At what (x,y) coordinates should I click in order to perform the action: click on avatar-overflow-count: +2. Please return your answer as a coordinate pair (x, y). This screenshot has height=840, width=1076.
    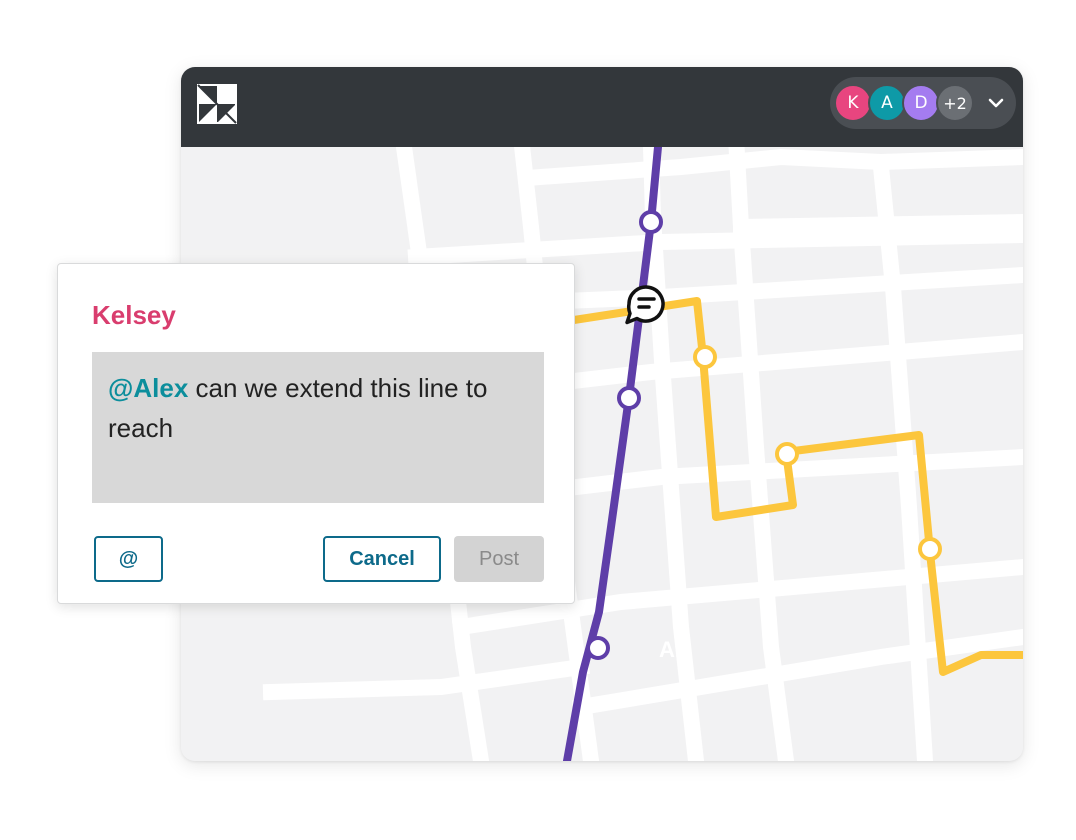
    Looking at the image, I should click on (955, 103).